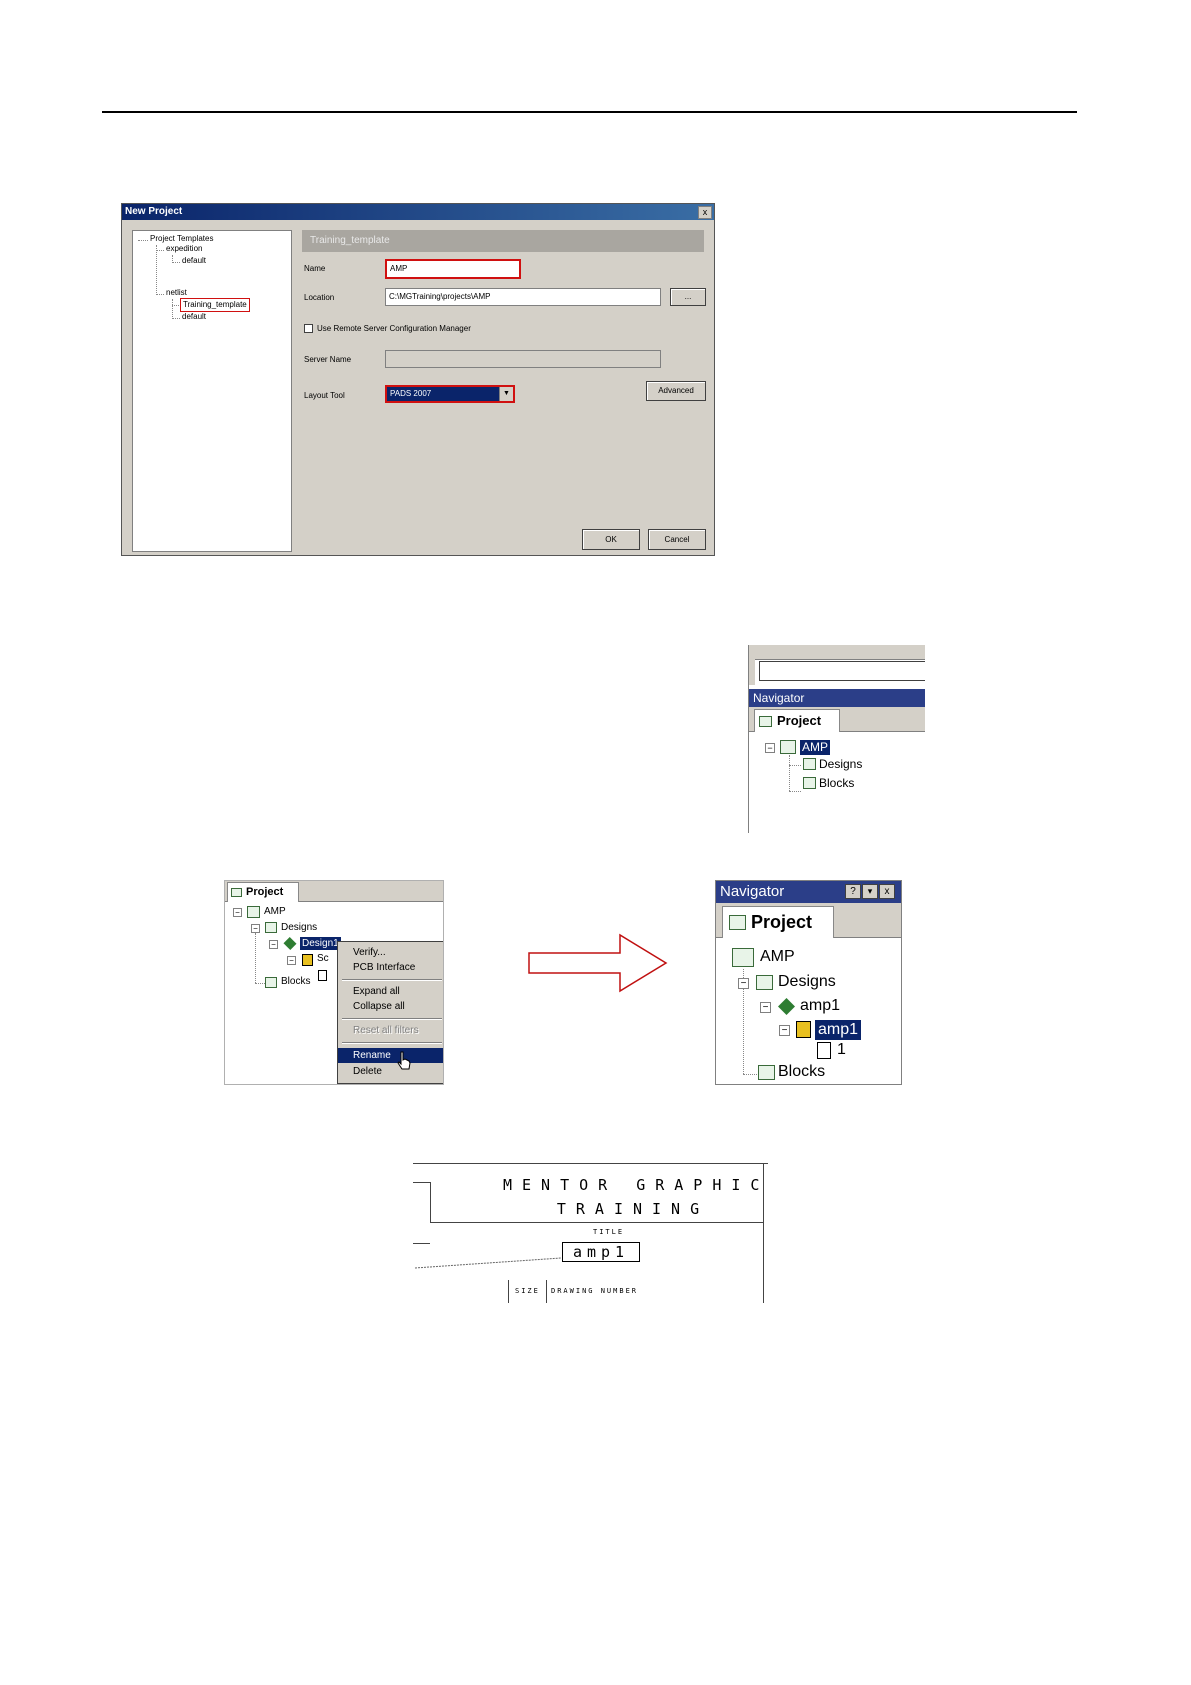  Describe the element at coordinates (323, 958) in the screenshot. I see `tree-item-schematic: Sc` at that location.